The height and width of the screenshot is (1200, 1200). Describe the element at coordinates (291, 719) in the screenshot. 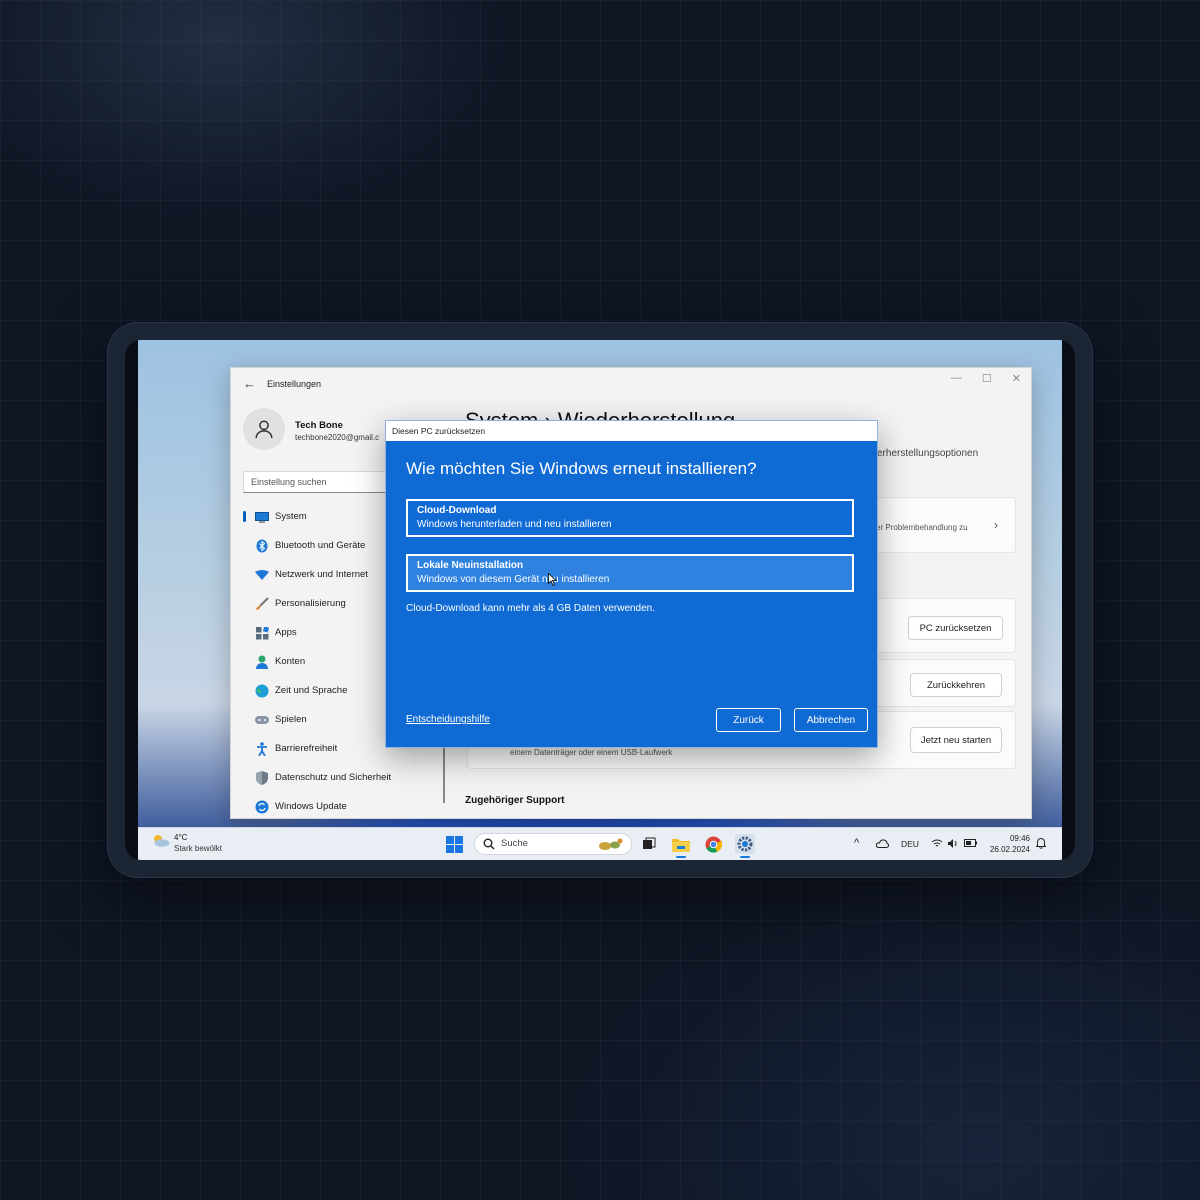

I see `sidebar-item-label: Spielen` at that location.